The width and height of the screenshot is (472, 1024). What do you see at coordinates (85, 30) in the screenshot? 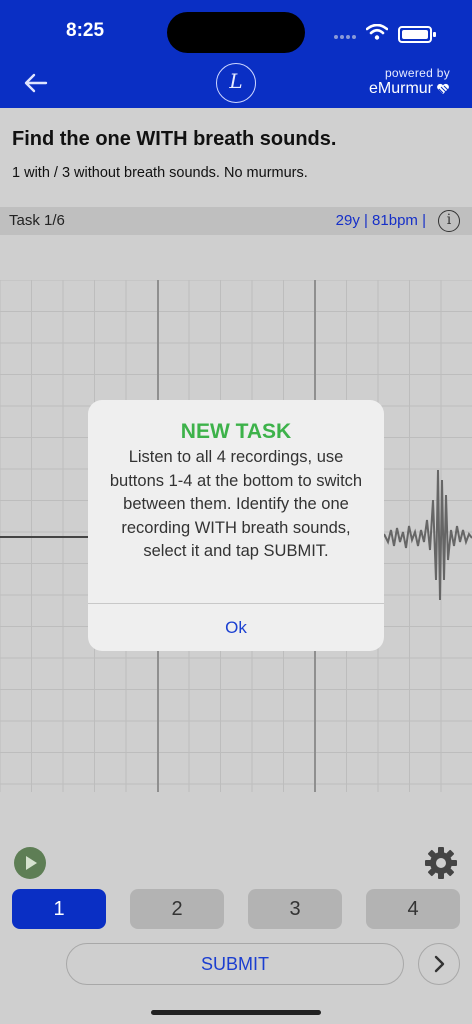
I see `status-time: 8:25` at bounding box center [85, 30].